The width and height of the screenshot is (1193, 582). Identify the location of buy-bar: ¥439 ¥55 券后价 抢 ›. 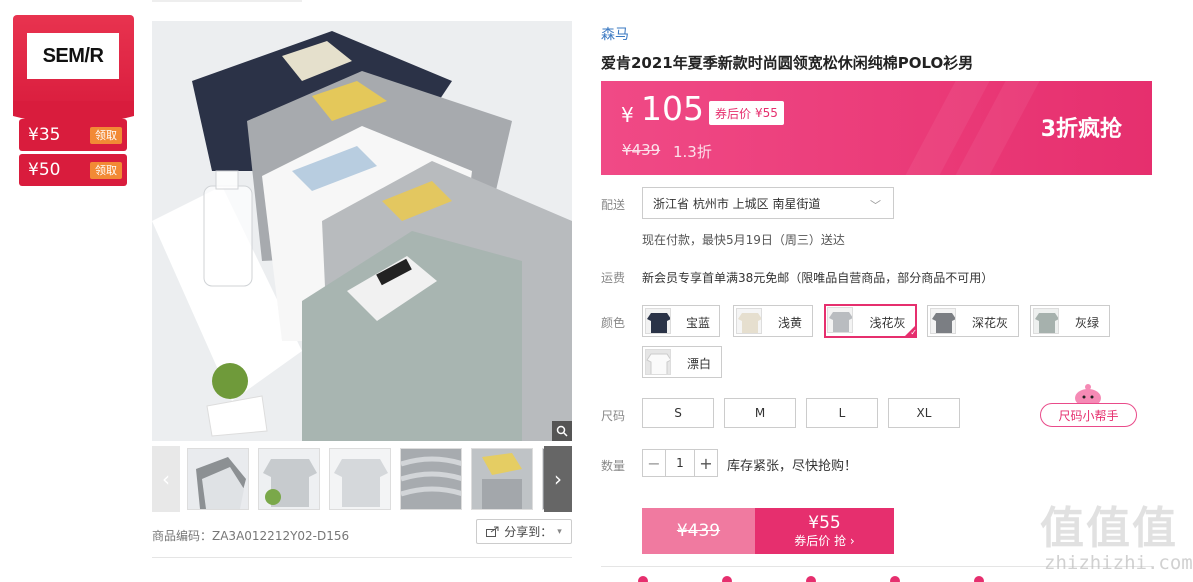
(768, 531).